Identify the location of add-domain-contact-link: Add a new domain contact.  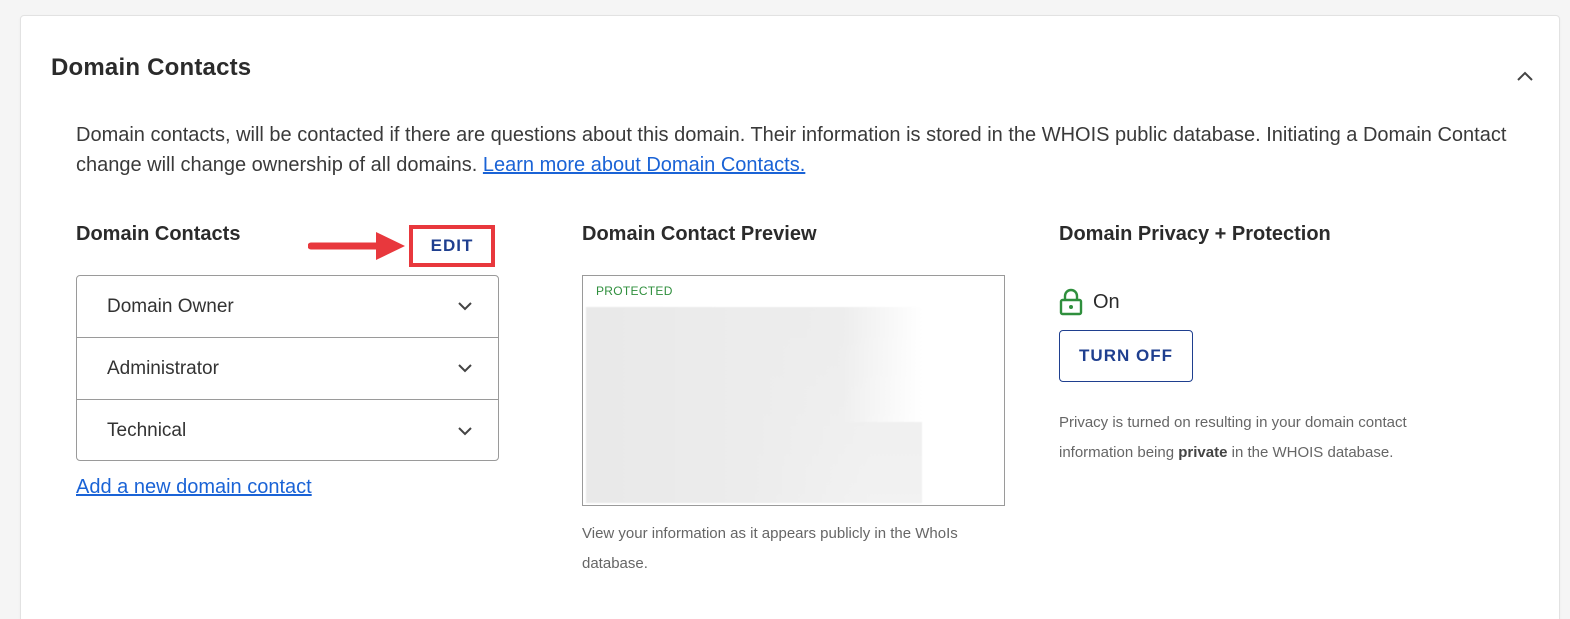
(194, 487).